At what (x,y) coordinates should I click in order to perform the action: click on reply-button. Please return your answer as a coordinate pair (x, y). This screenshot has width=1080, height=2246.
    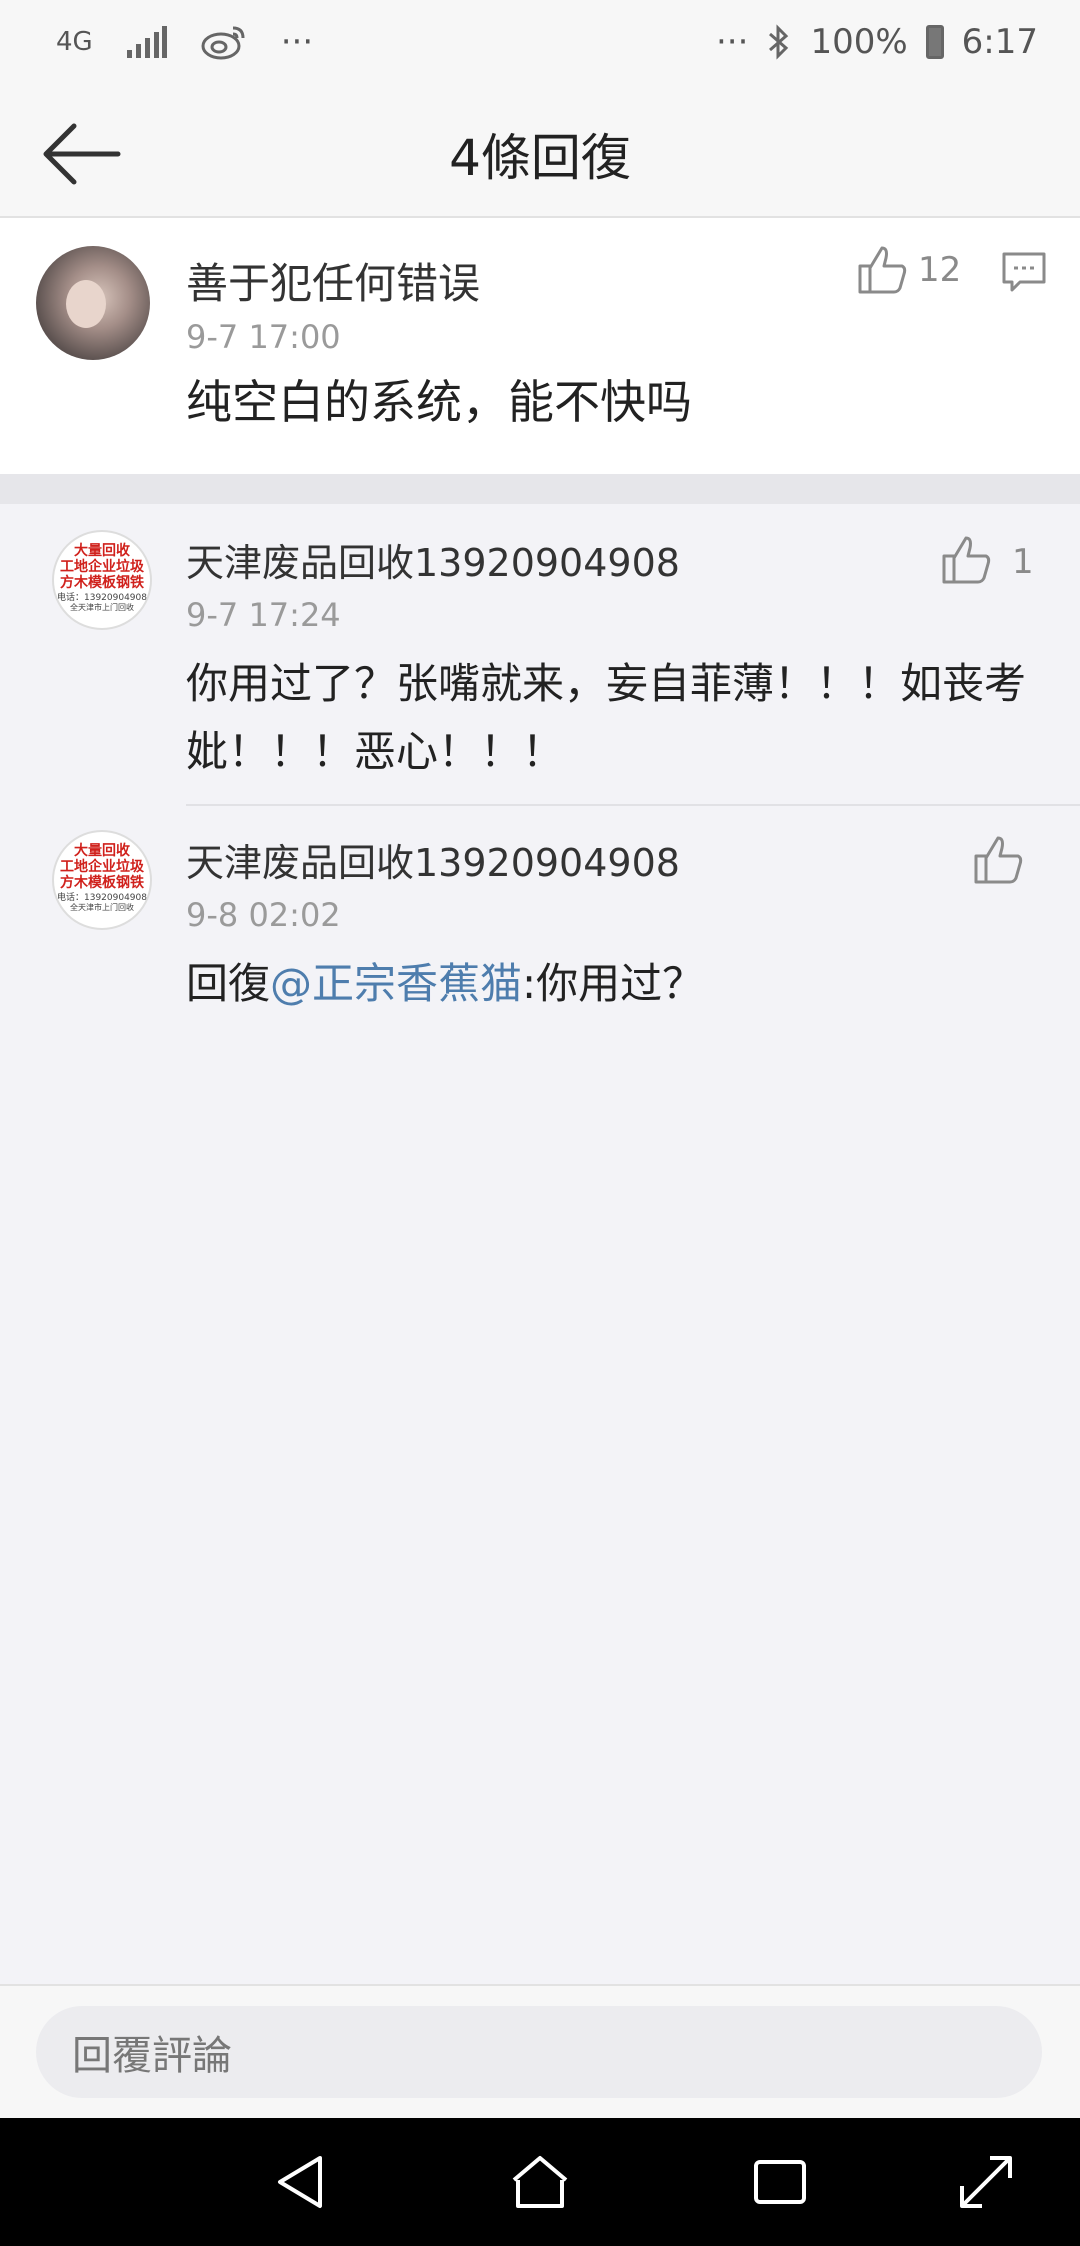
    Looking at the image, I should click on (1024, 272).